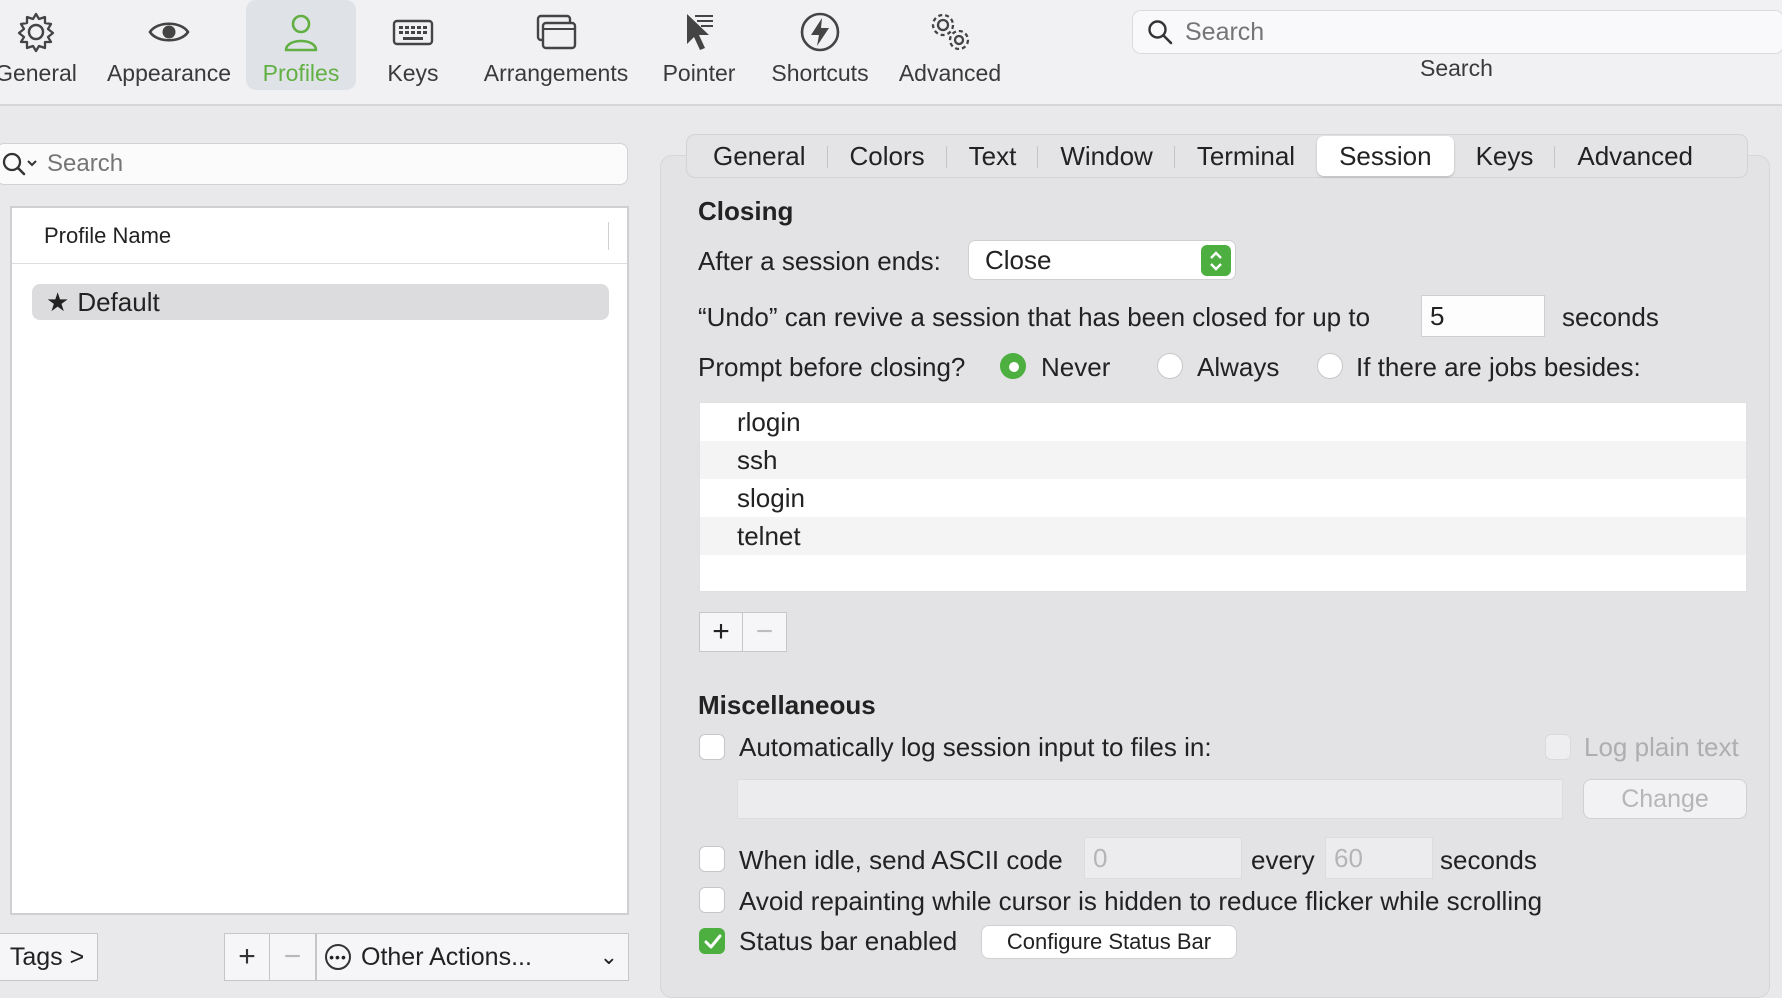 The height and width of the screenshot is (998, 1782). I want to click on tab-terminal: Terminal, so click(1246, 156).